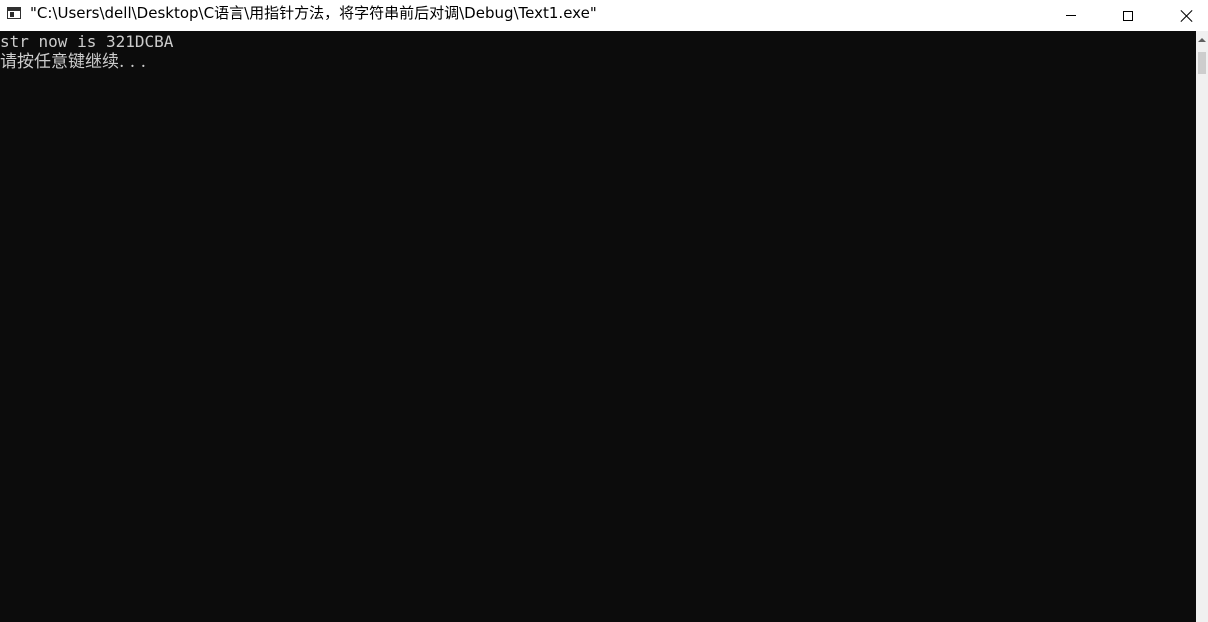 The image size is (1208, 622). I want to click on chevron-up-icon, so click(1202, 40).